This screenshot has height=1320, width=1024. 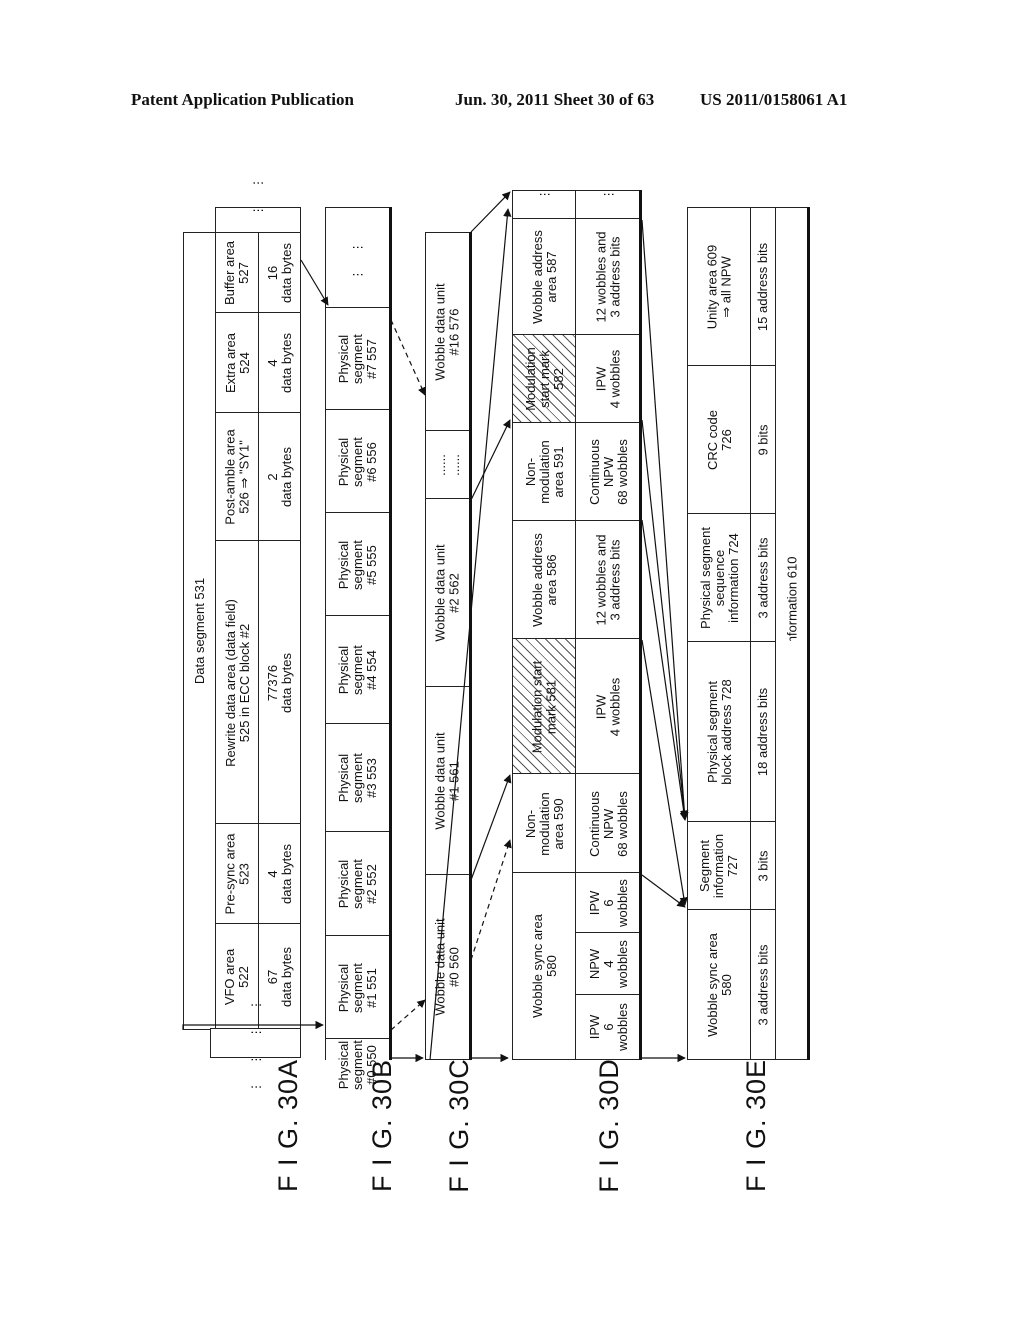 I want to click on cell-text: Physical segment #7 557, so click(x=357, y=359).